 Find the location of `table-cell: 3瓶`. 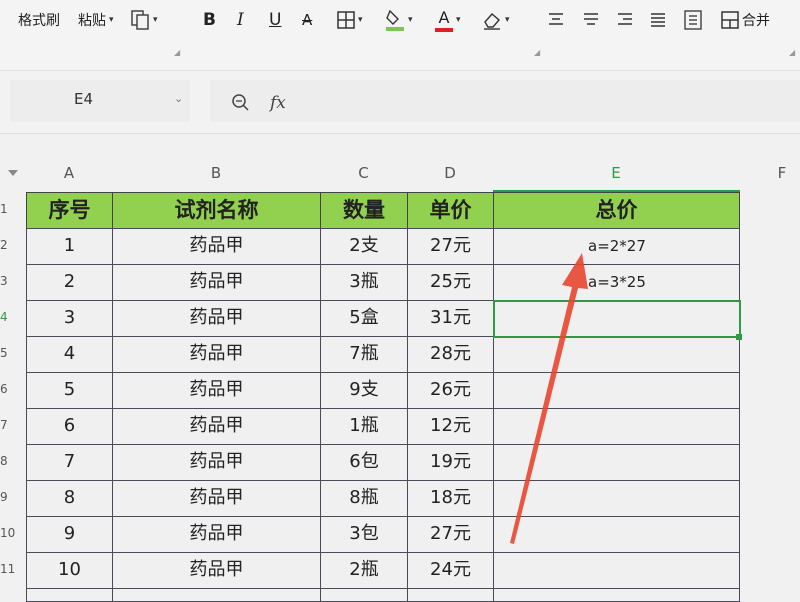

table-cell: 3瓶 is located at coordinates (364, 282).